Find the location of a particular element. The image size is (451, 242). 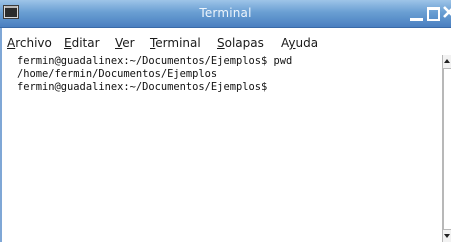

scrollbar-thumb is located at coordinates (447, 149).